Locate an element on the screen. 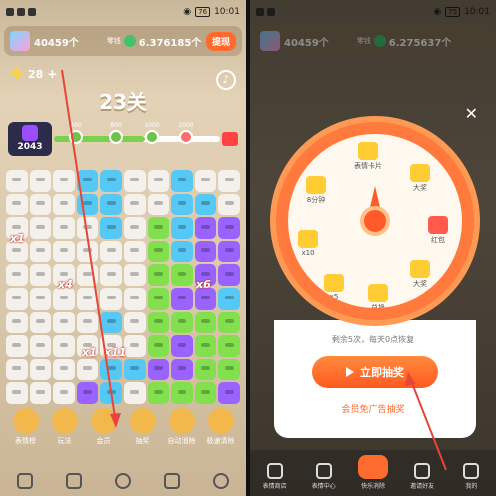 This screenshot has width=496, height=496. vip-ad-free-link: 会员免广告抽奖 is located at coordinates (373, 408).